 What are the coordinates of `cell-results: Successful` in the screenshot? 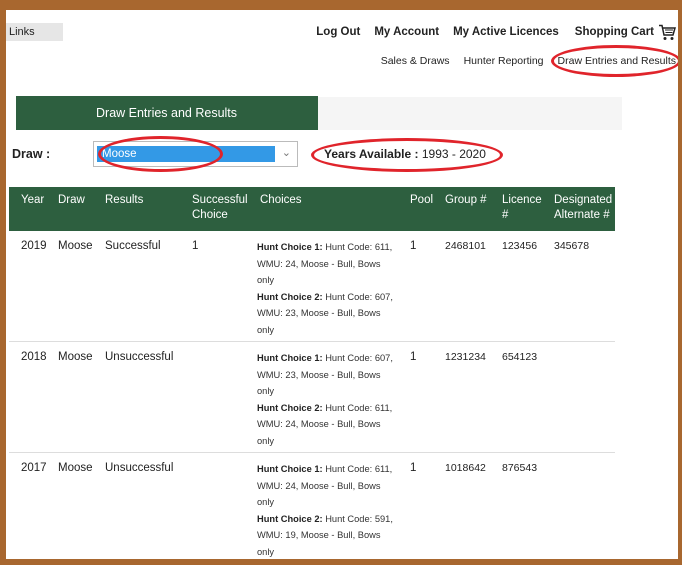 It's located at (133, 246).